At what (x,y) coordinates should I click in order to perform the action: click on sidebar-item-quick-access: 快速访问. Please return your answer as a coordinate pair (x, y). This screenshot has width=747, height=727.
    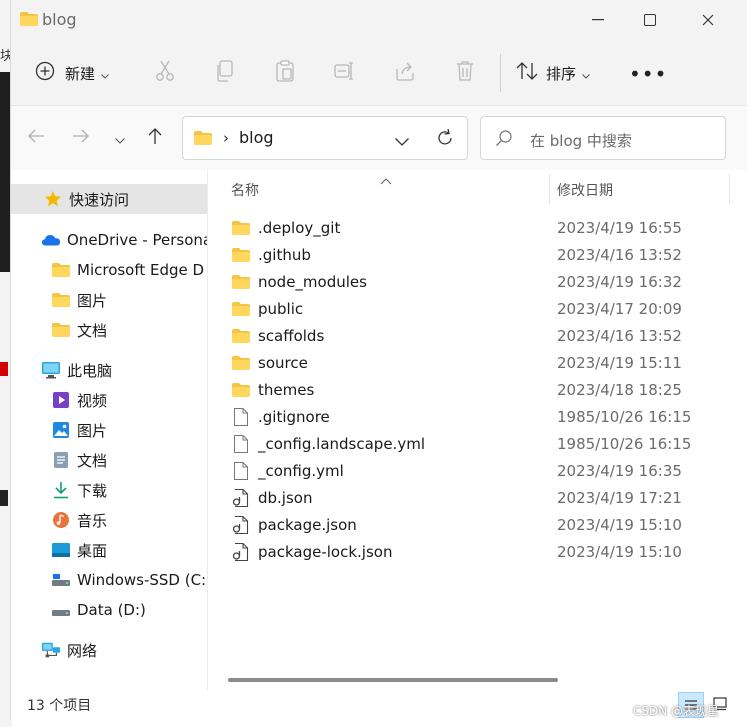
    Looking at the image, I should click on (109, 199).